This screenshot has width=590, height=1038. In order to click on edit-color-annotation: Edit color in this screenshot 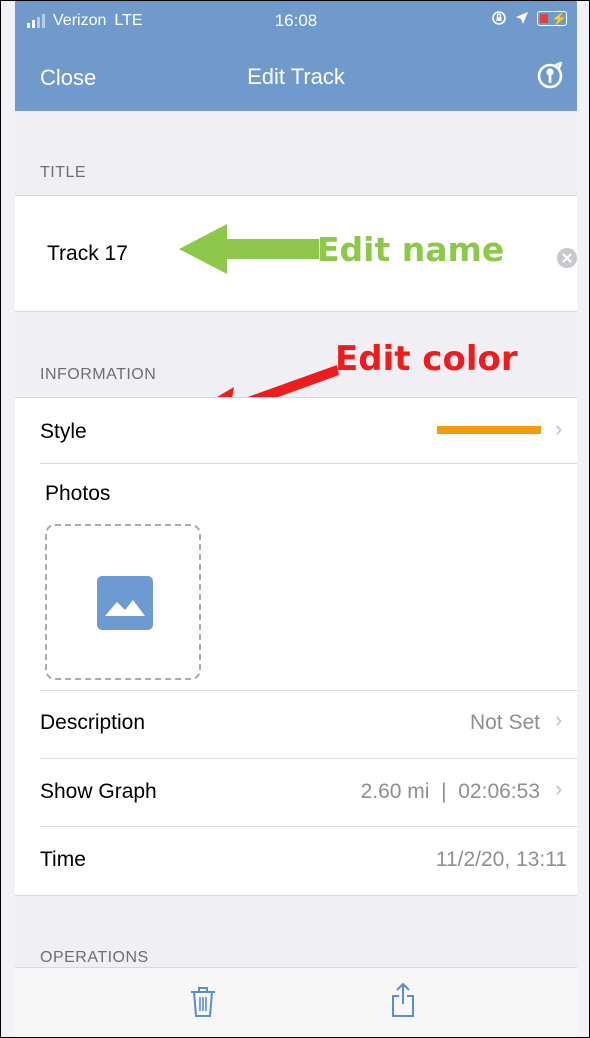, I will do `click(426, 359)`.